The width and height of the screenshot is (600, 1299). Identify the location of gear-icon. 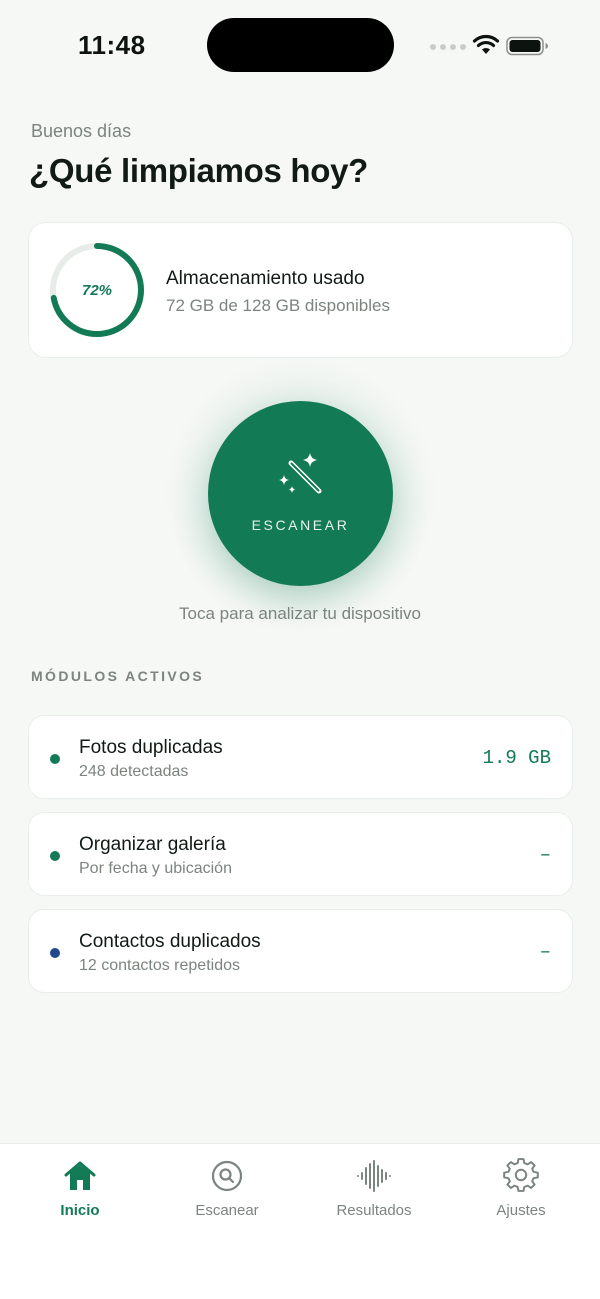
(521, 1175).